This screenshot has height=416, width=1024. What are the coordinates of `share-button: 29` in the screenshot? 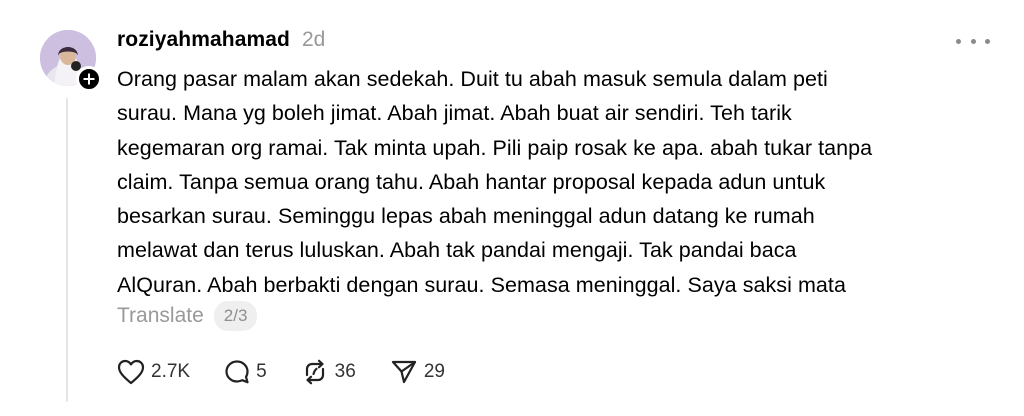 It's located at (417, 372).